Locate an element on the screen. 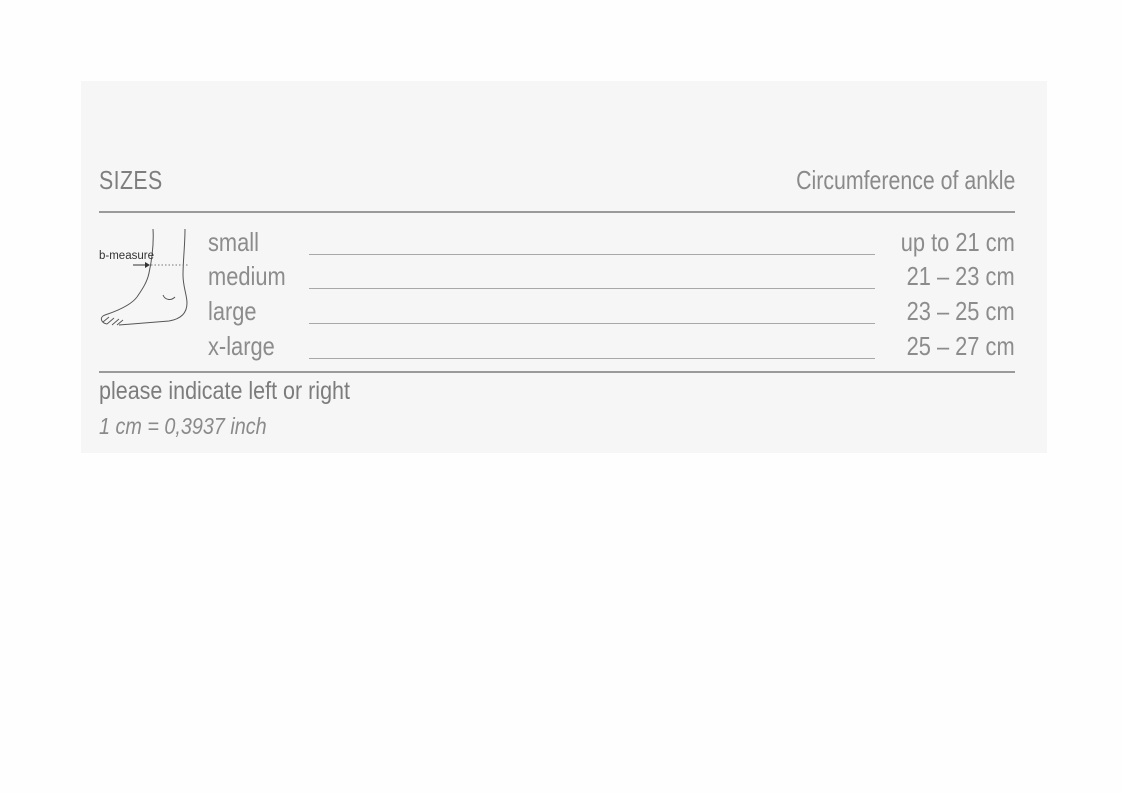 This screenshot has height=793, width=1122. top-divider is located at coordinates (557, 212).